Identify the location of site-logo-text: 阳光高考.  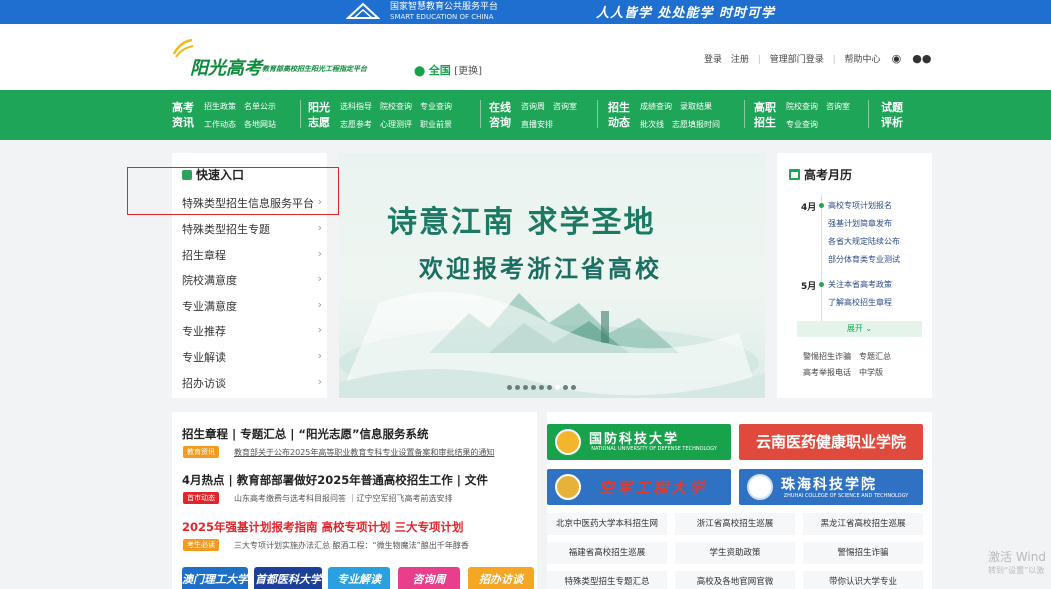
(226, 67).